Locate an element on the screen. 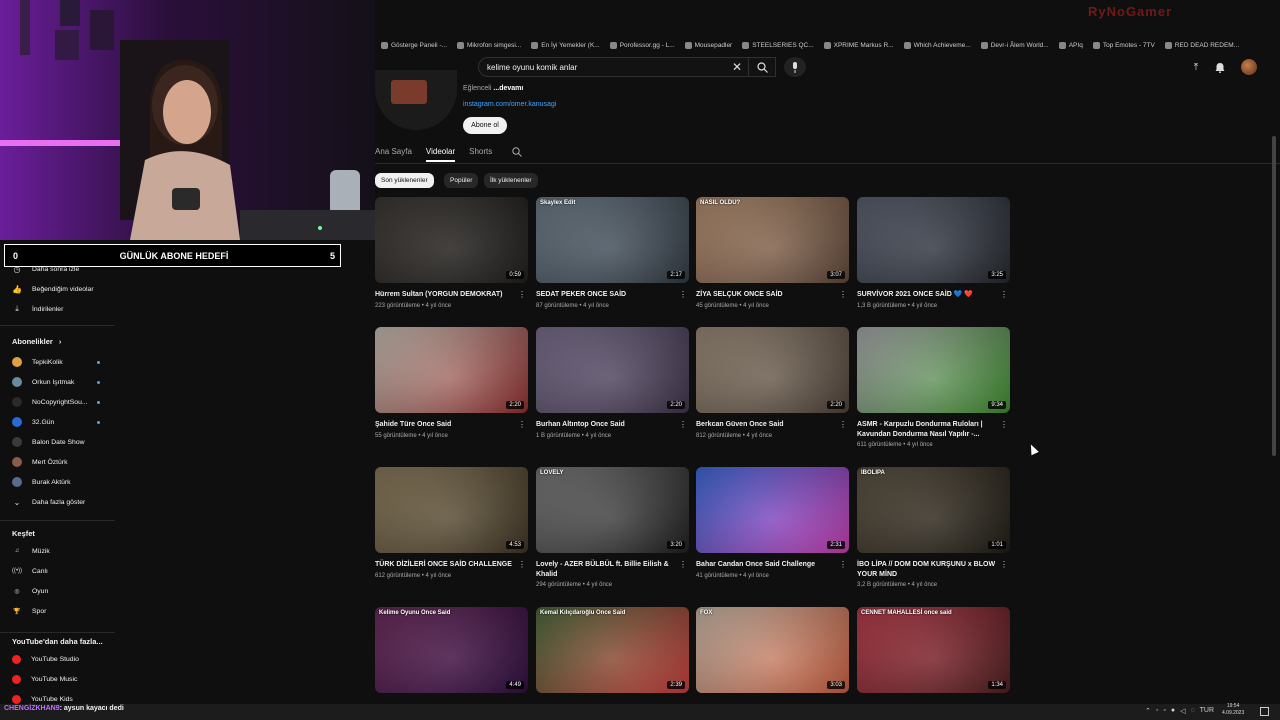 This screenshot has height=720, width=1280. subscription-item: TepkiKolik is located at coordinates (37, 362).